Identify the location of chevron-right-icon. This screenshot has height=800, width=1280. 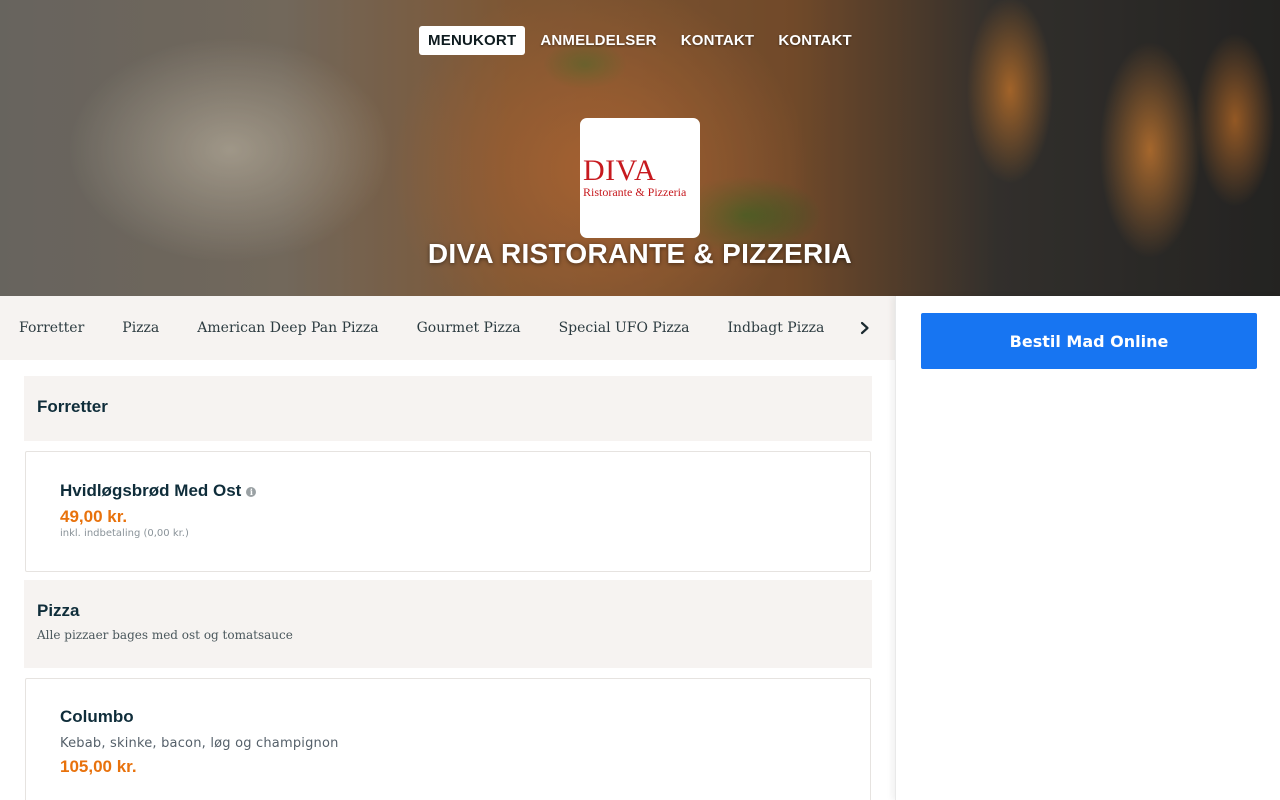
(865, 328).